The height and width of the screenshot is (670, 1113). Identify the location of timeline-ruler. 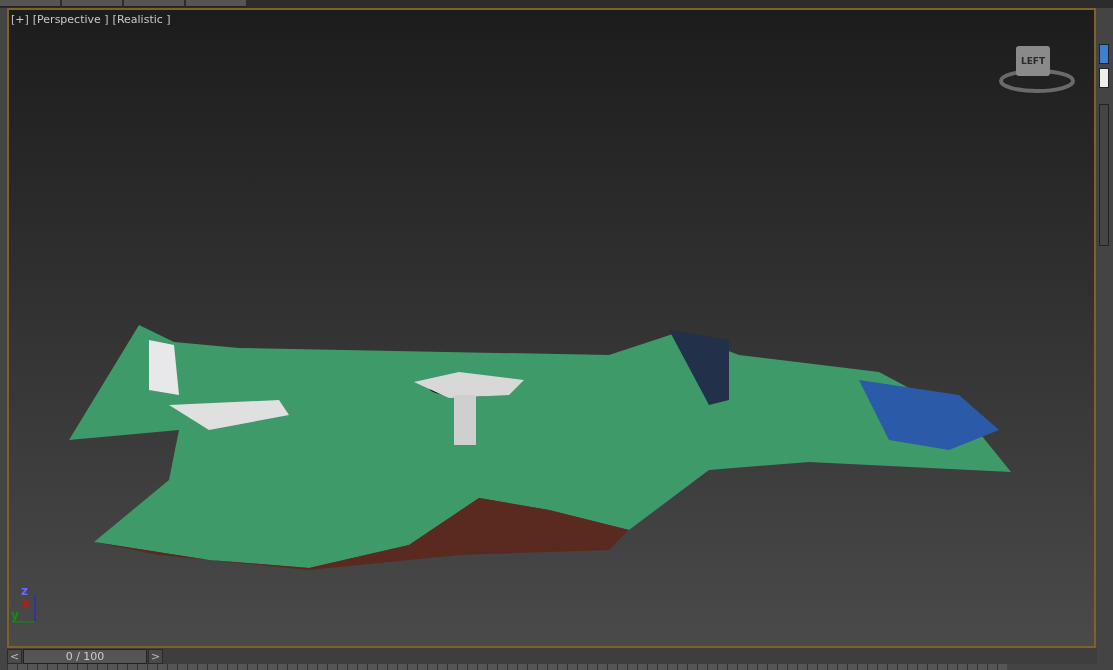
(507, 667).